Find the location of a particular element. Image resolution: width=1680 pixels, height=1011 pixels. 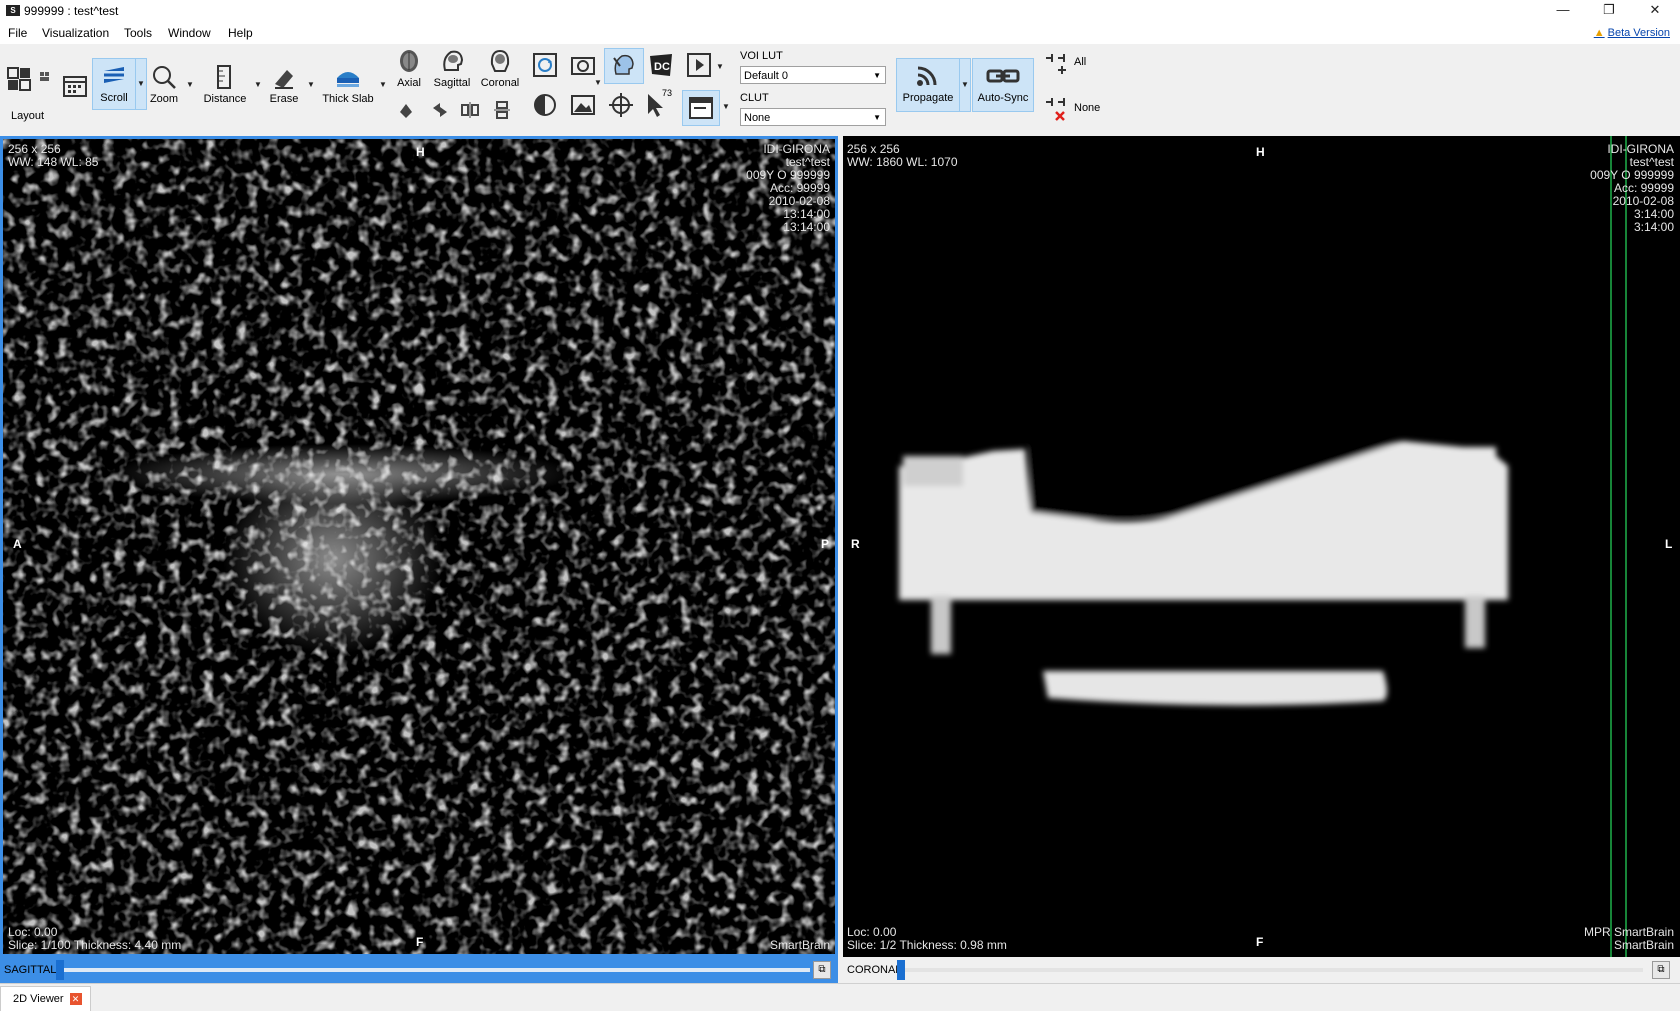

overlay-window-icon is located at coordinates (701, 108).